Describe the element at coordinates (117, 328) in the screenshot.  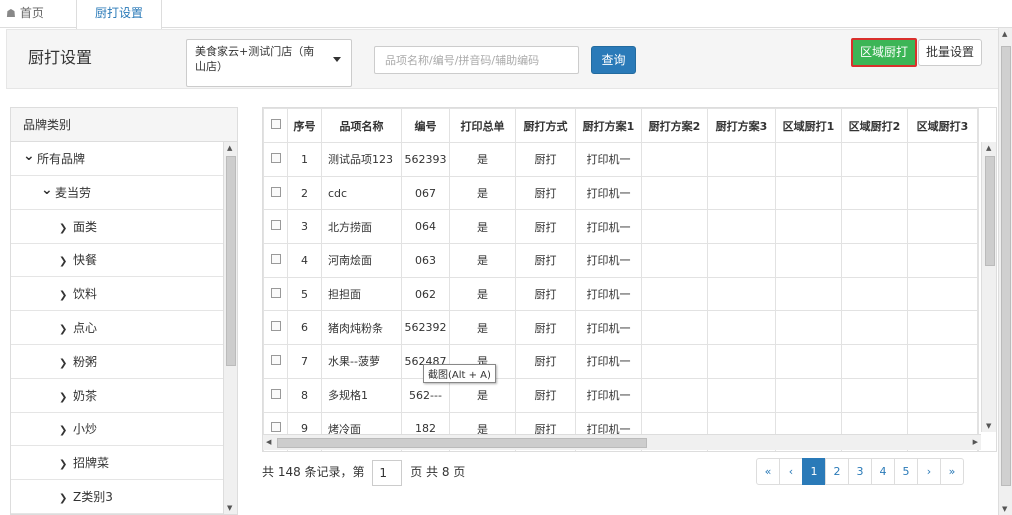
I see `tree-item: ❯ 点心` at that location.